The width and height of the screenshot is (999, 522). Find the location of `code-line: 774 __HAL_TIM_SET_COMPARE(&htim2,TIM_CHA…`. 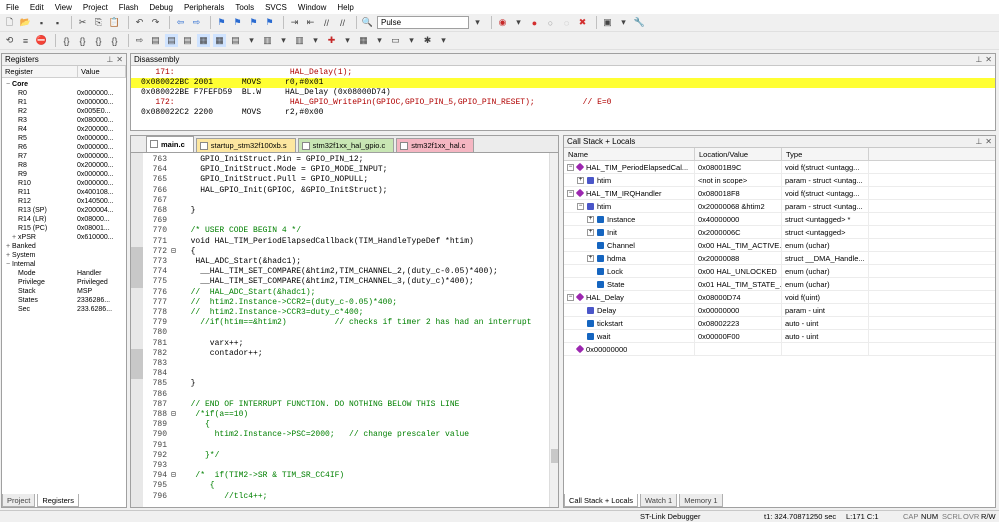

code-line: 774 __HAL_TIM_SET_COMPARE(&htim2,TIM_CHA… is located at coordinates (341, 272).